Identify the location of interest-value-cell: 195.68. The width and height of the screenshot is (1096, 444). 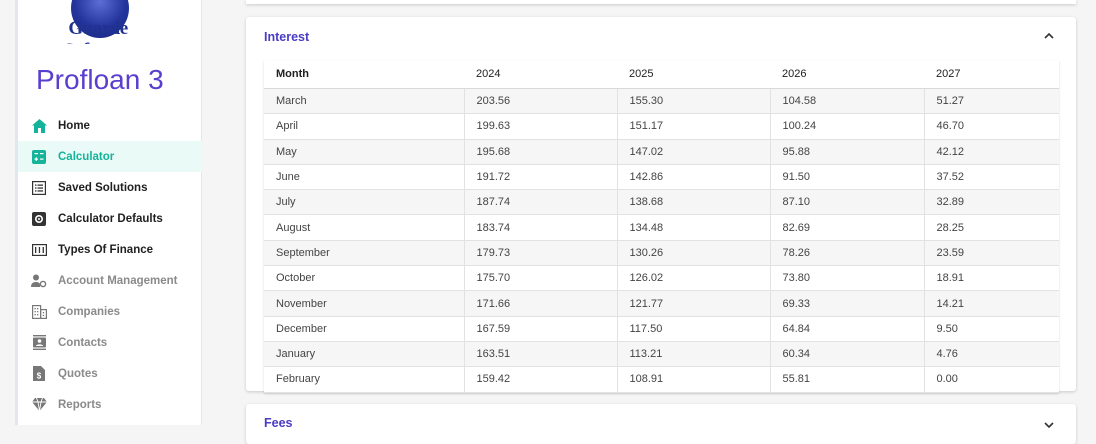
(540, 152).